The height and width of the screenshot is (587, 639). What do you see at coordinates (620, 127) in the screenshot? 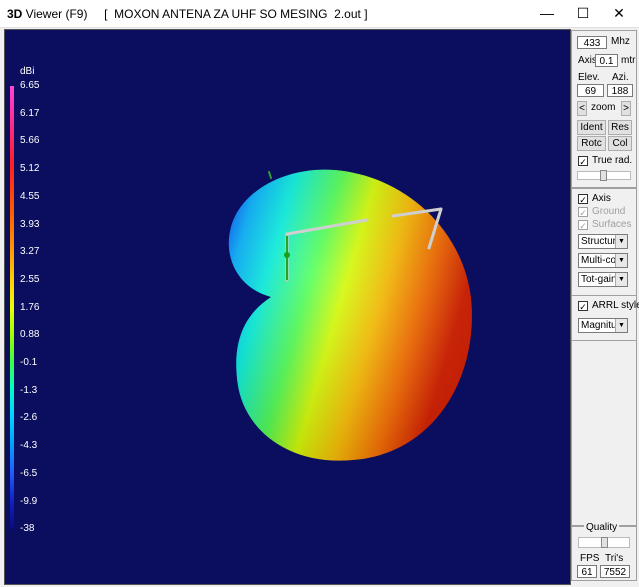
I see `res-button: Res` at bounding box center [620, 127].